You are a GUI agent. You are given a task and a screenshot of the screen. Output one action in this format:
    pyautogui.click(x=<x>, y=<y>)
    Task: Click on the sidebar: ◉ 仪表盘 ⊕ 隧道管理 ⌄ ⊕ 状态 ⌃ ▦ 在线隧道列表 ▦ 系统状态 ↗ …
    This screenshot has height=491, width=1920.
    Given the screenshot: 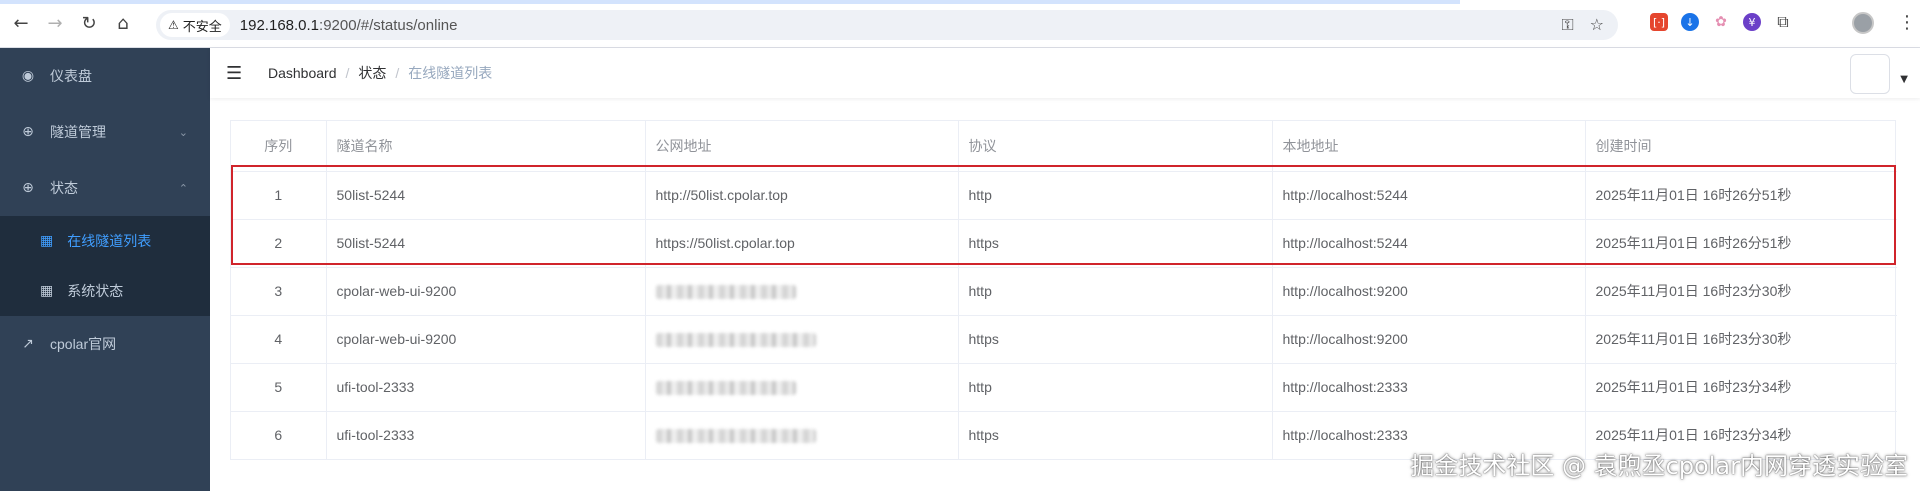 What is the action you would take?
    pyautogui.click(x=105, y=269)
    